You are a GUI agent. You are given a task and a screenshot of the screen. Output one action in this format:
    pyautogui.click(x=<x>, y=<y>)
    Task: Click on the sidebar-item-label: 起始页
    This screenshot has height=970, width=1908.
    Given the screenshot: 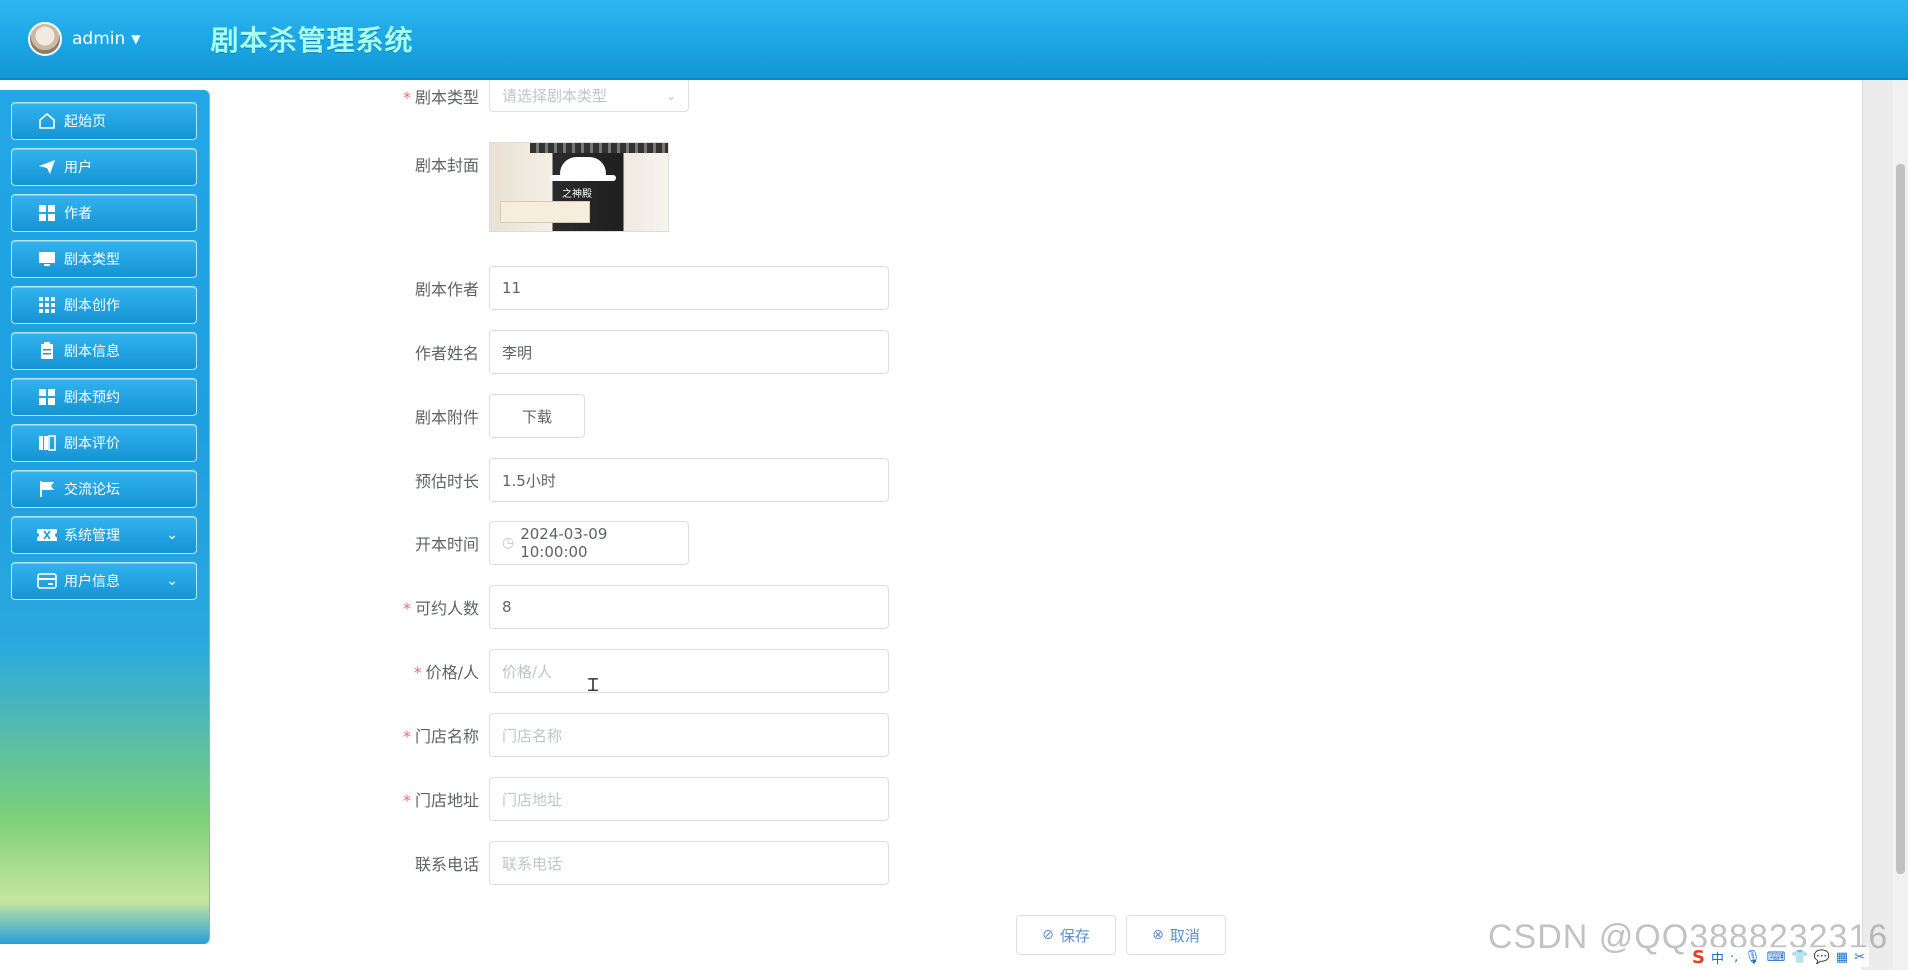 What is the action you would take?
    pyautogui.click(x=85, y=122)
    